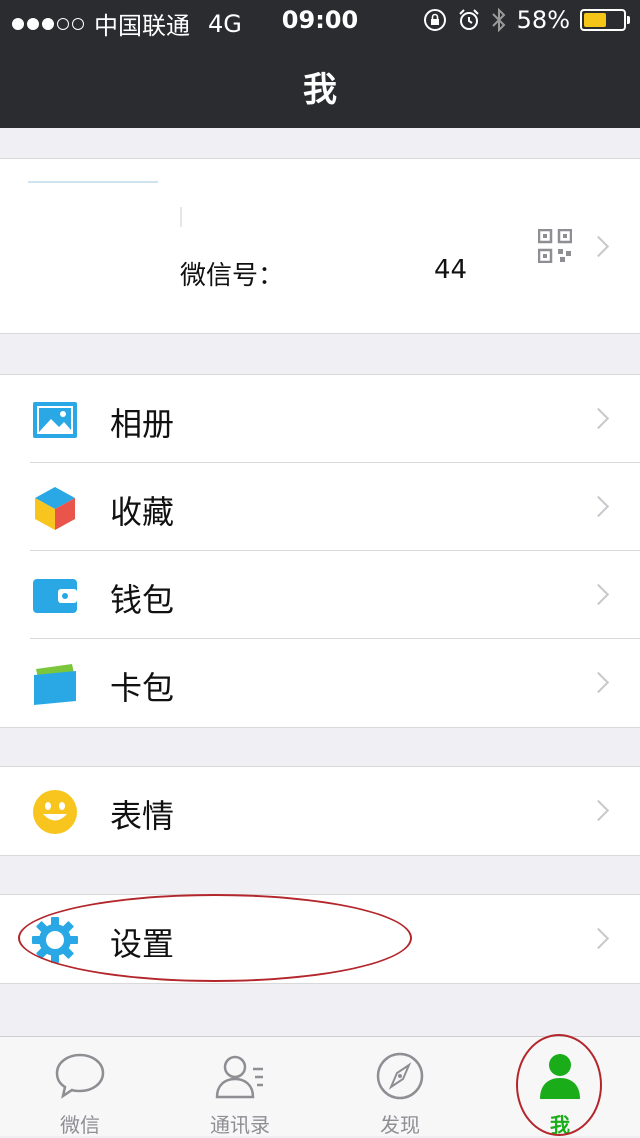 The height and width of the screenshot is (1138, 640). What do you see at coordinates (543, 20) in the screenshot?
I see `battery-percent: 58%` at bounding box center [543, 20].